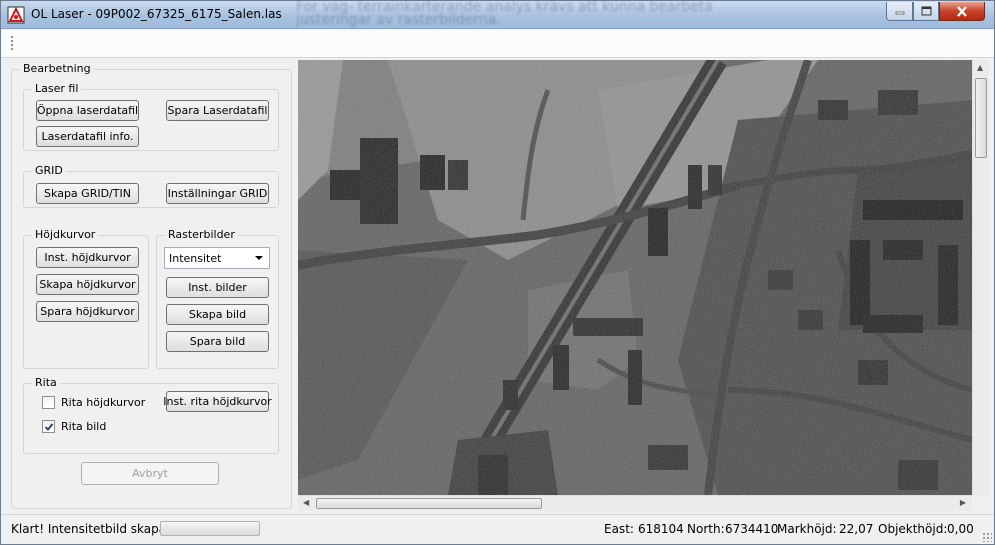 This screenshot has width=995, height=545. I want to click on minimize-button, so click(899, 11).